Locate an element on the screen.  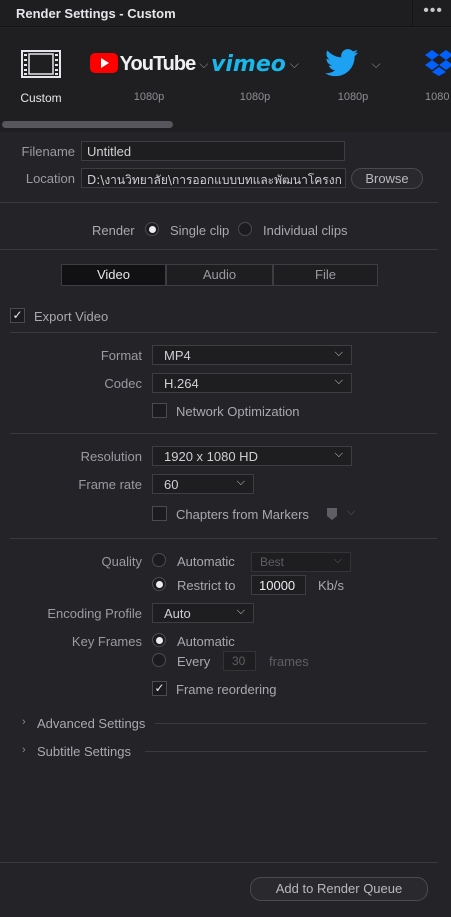
quality-restrict-radio is located at coordinates (159, 584).